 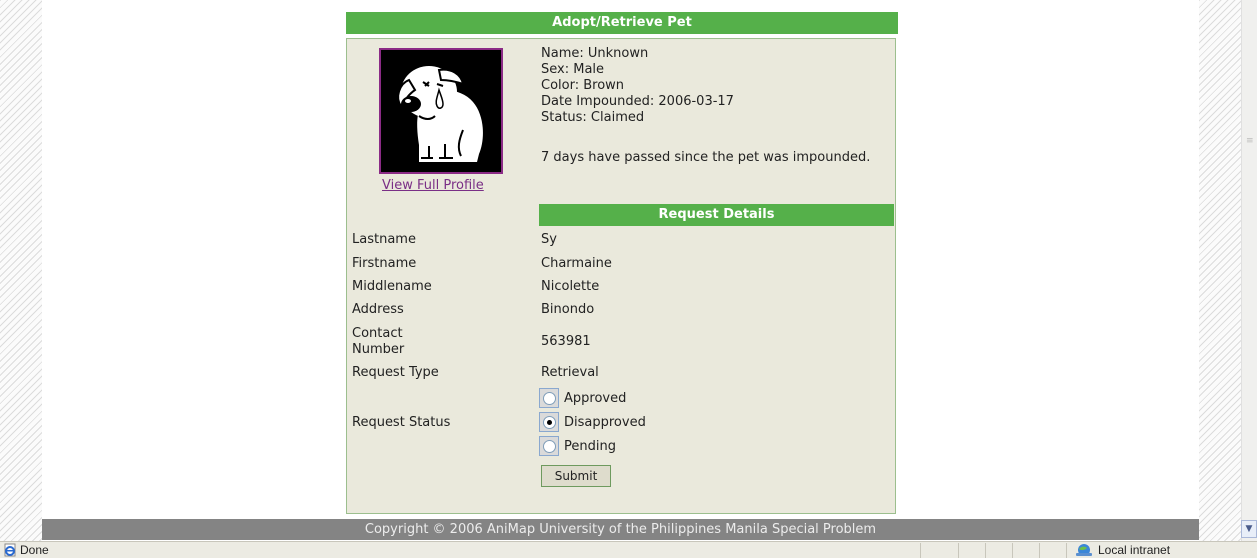 I want to click on pending-label: Pending, so click(x=590, y=446).